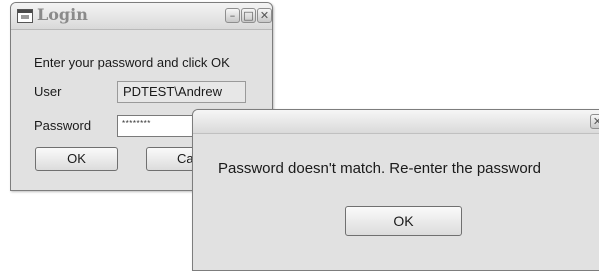 Image resolution: width=599 pixels, height=271 pixels. I want to click on user-field: PDTEST\Andrew, so click(181, 92).